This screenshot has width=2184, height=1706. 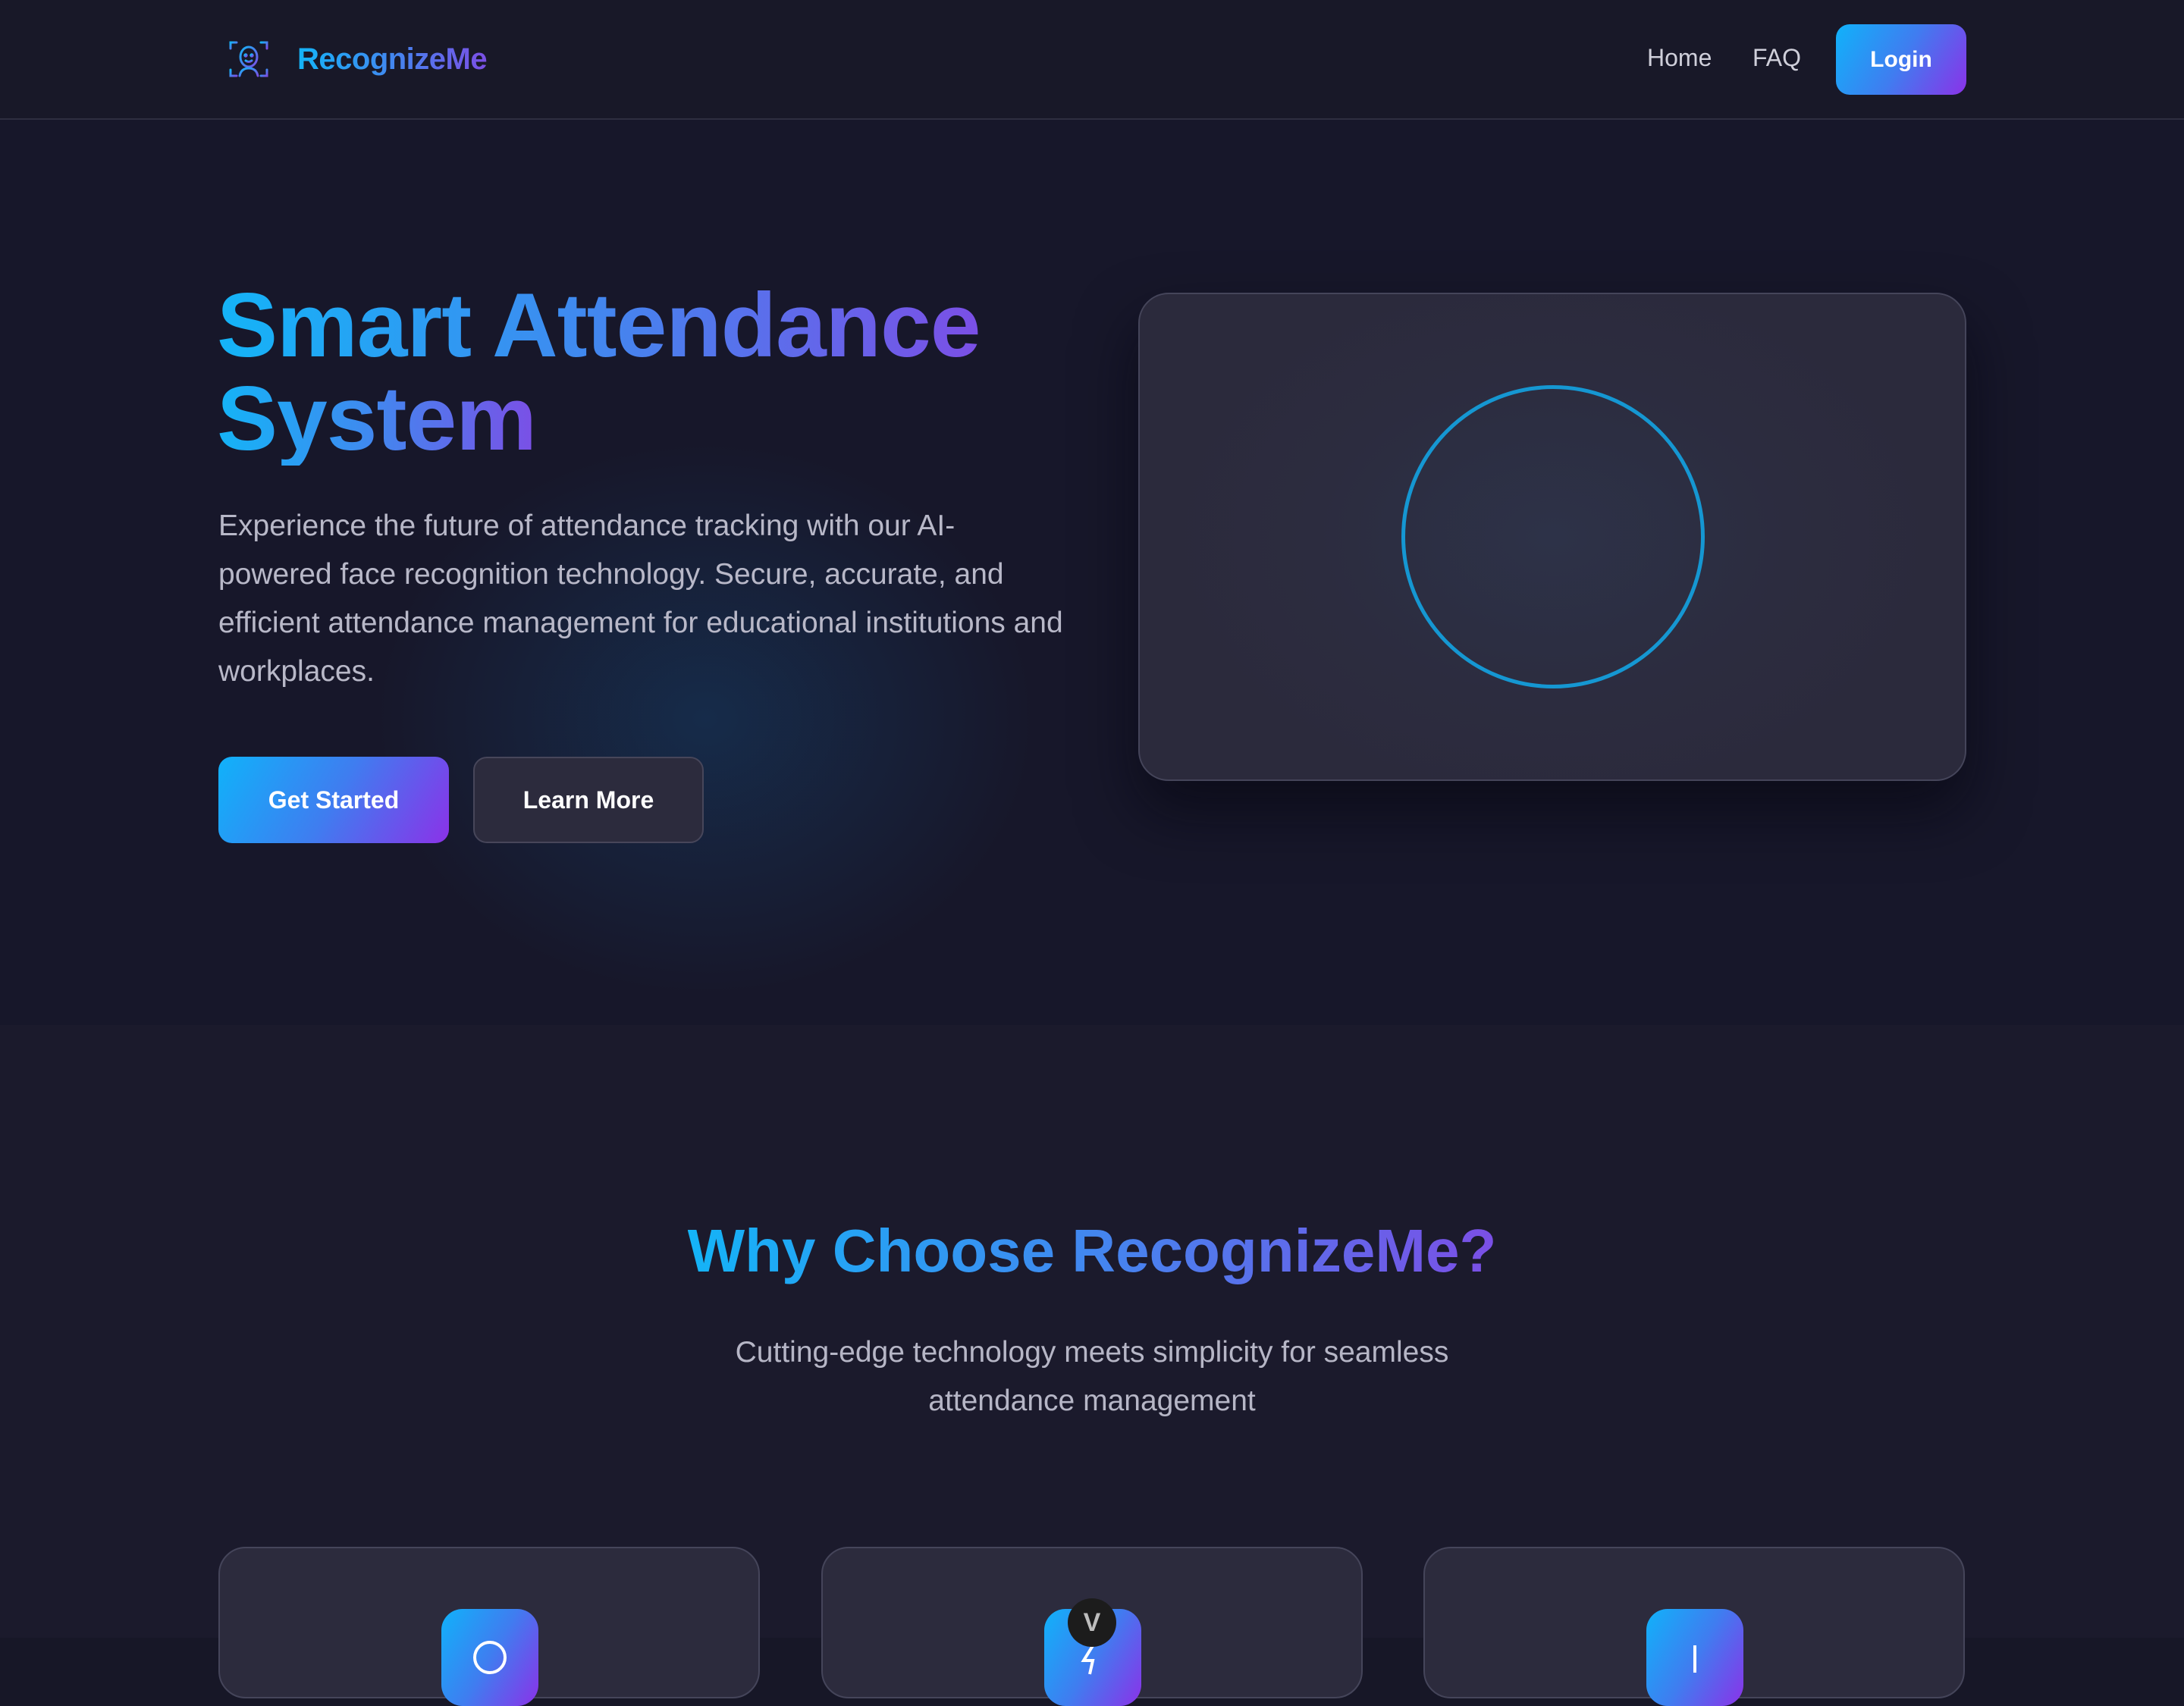 I want to click on hero-title-line-1: Smart Attendance, so click(x=599, y=325).